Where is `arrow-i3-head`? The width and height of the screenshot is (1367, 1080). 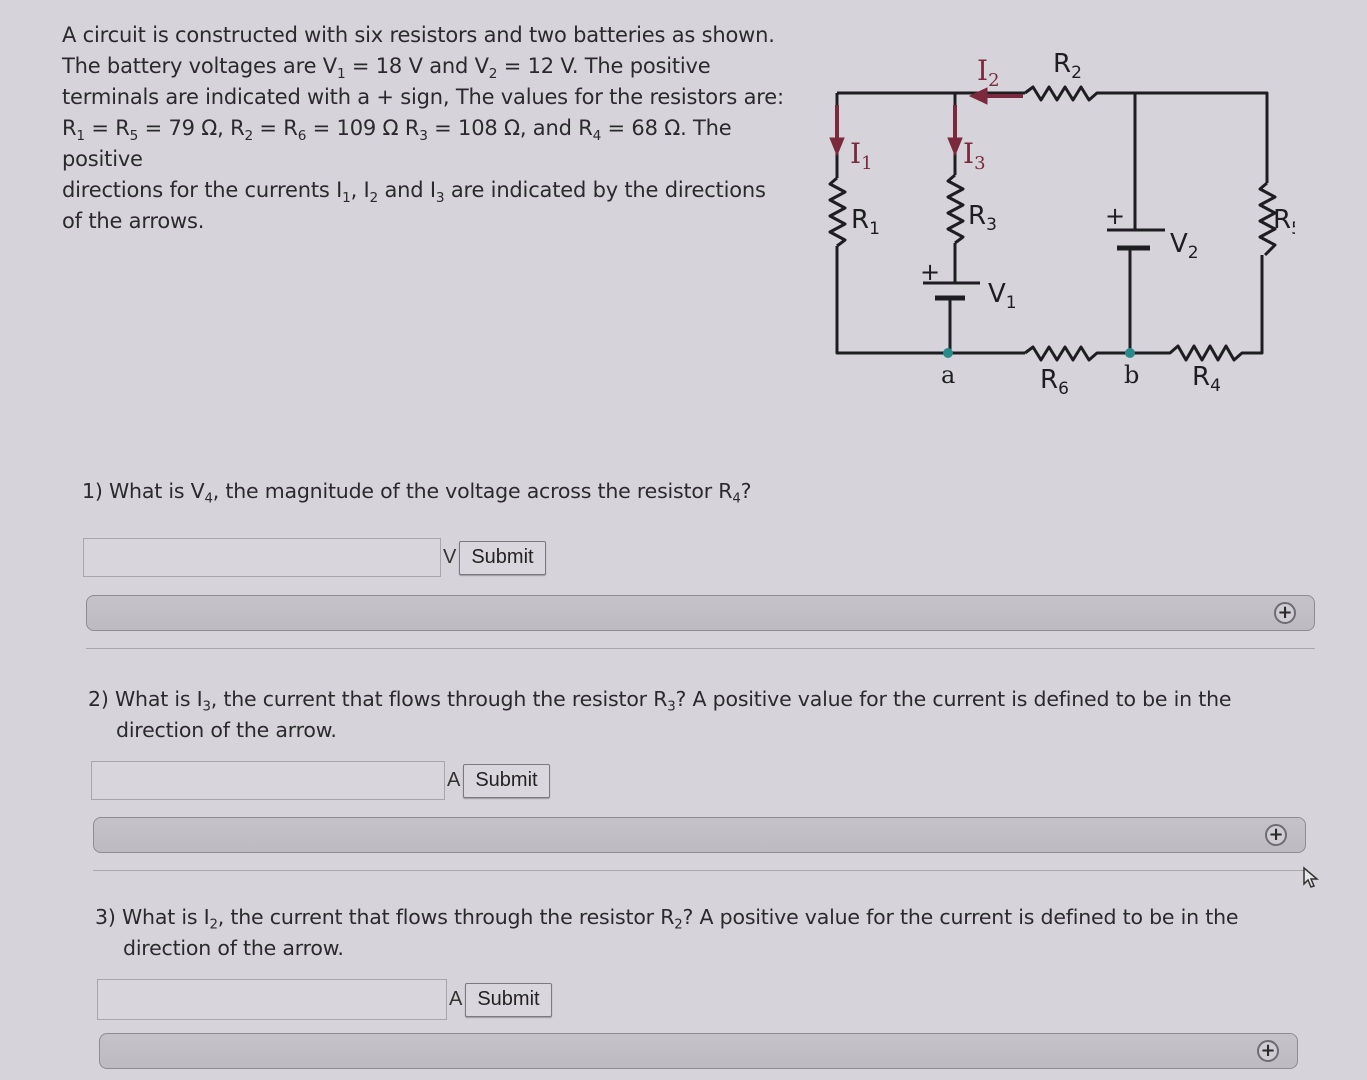
arrow-i3-head is located at coordinates (955, 147).